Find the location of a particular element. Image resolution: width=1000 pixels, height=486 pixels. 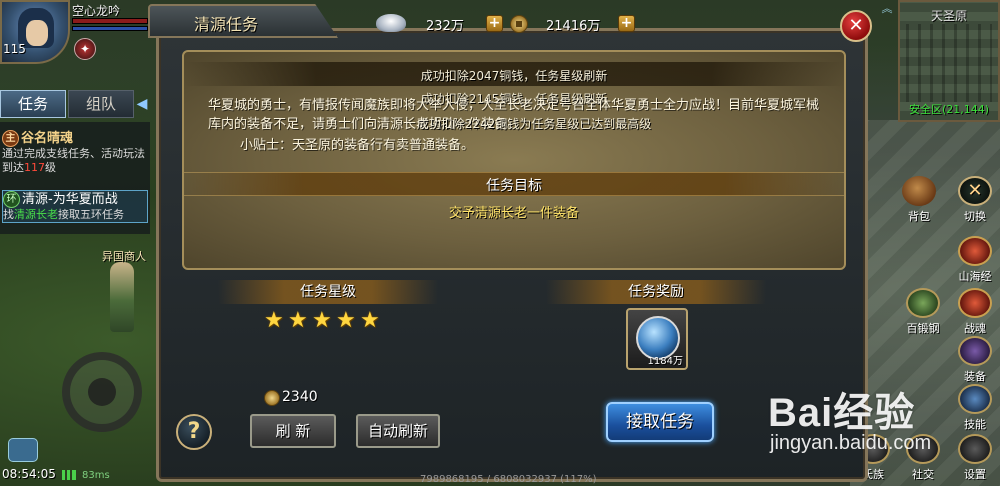

forge-button: 百锻钢 is located at coordinates (923, 312).